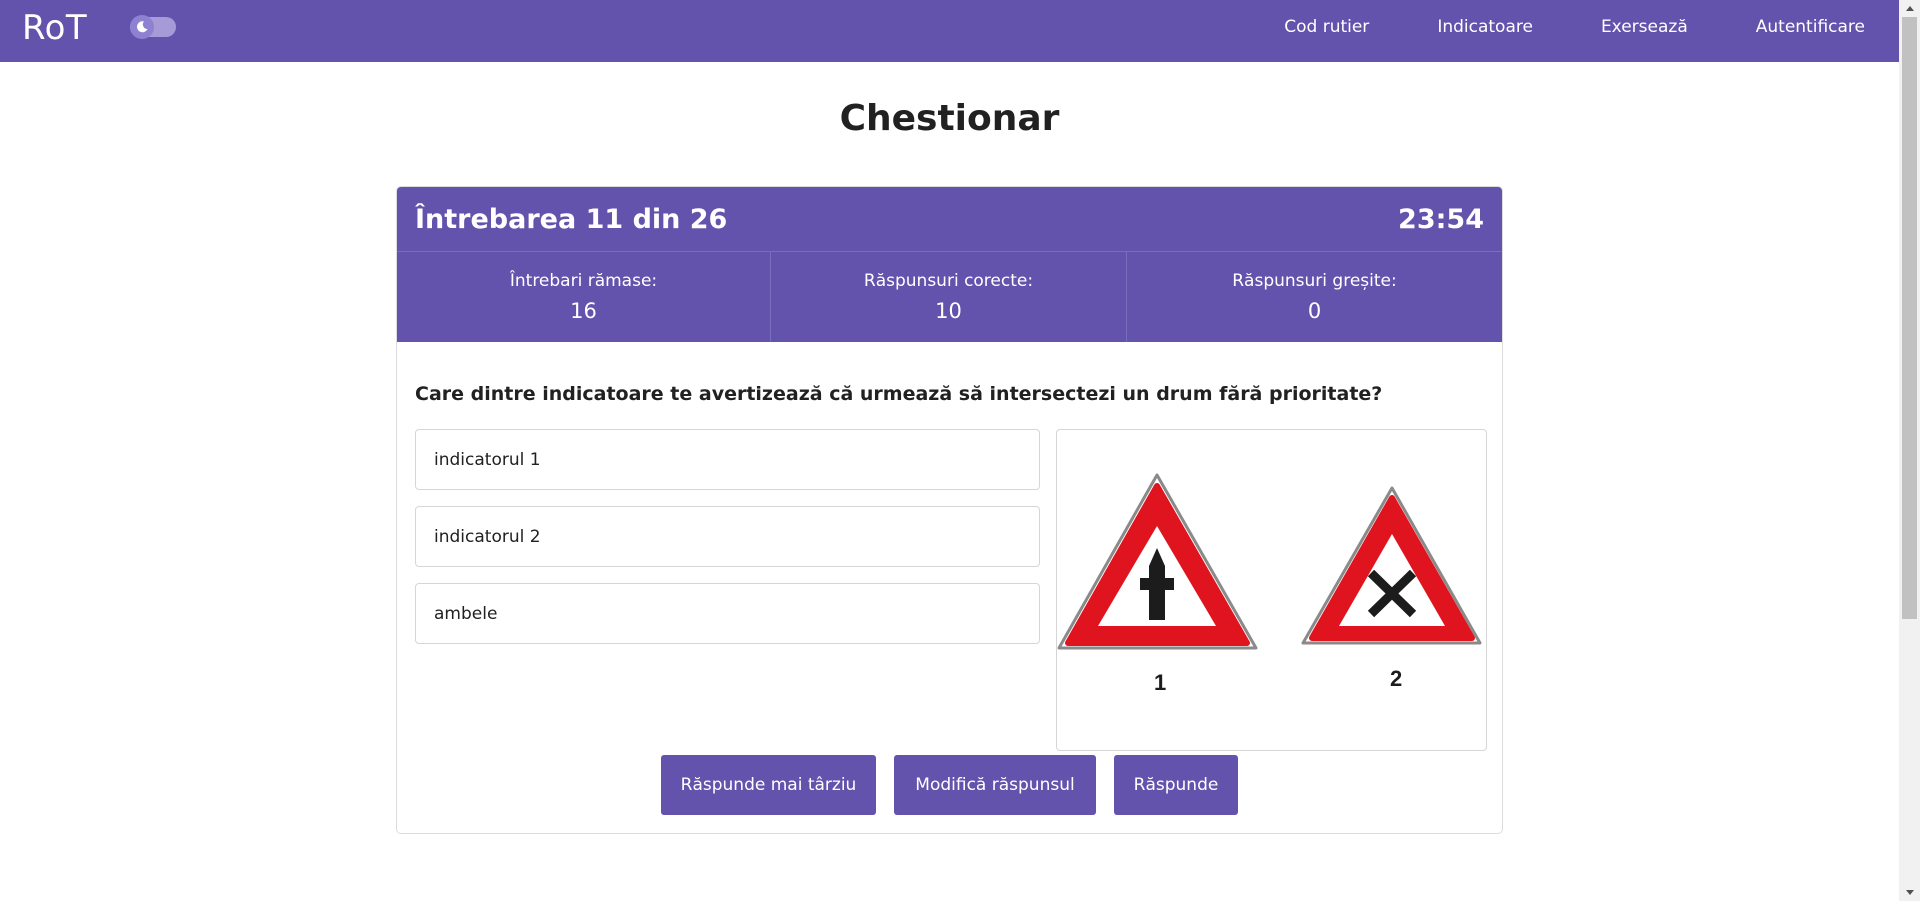  Describe the element at coordinates (949, 118) in the screenshot. I see `page-title: Chestionar` at that location.